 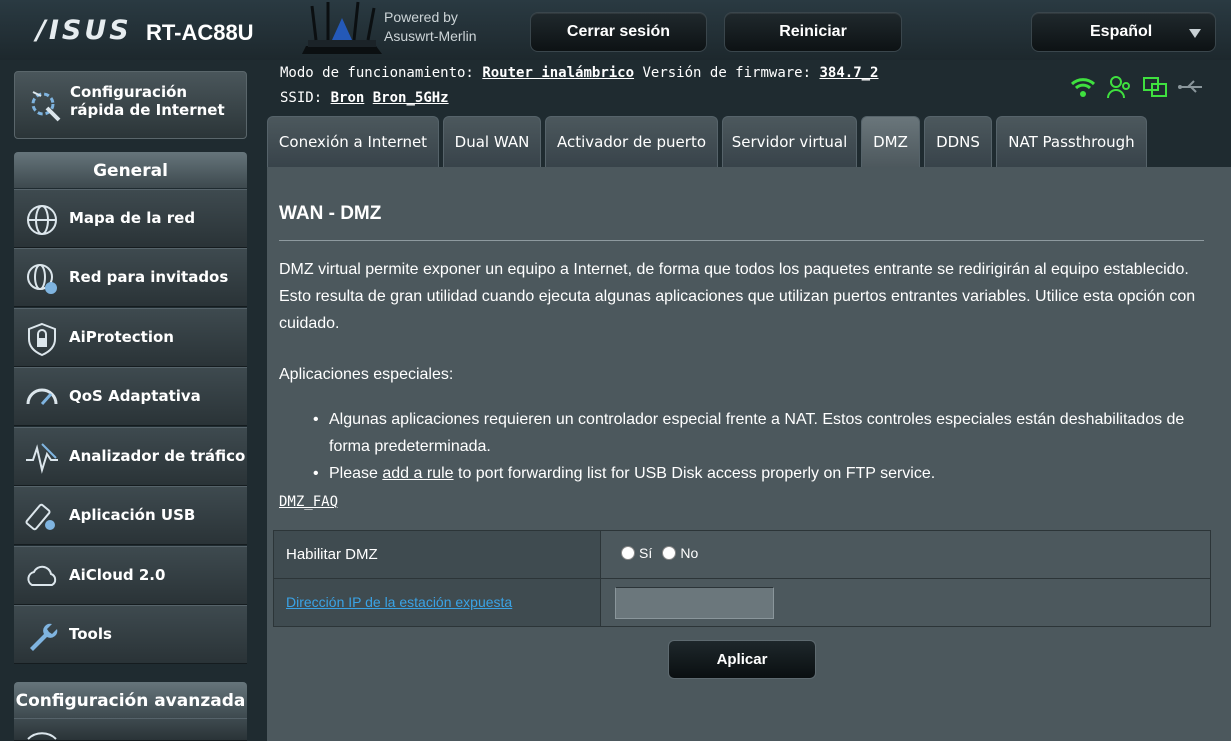 What do you see at coordinates (84, 30) in the screenshot?
I see `asus-logo: /ISUS` at bounding box center [84, 30].